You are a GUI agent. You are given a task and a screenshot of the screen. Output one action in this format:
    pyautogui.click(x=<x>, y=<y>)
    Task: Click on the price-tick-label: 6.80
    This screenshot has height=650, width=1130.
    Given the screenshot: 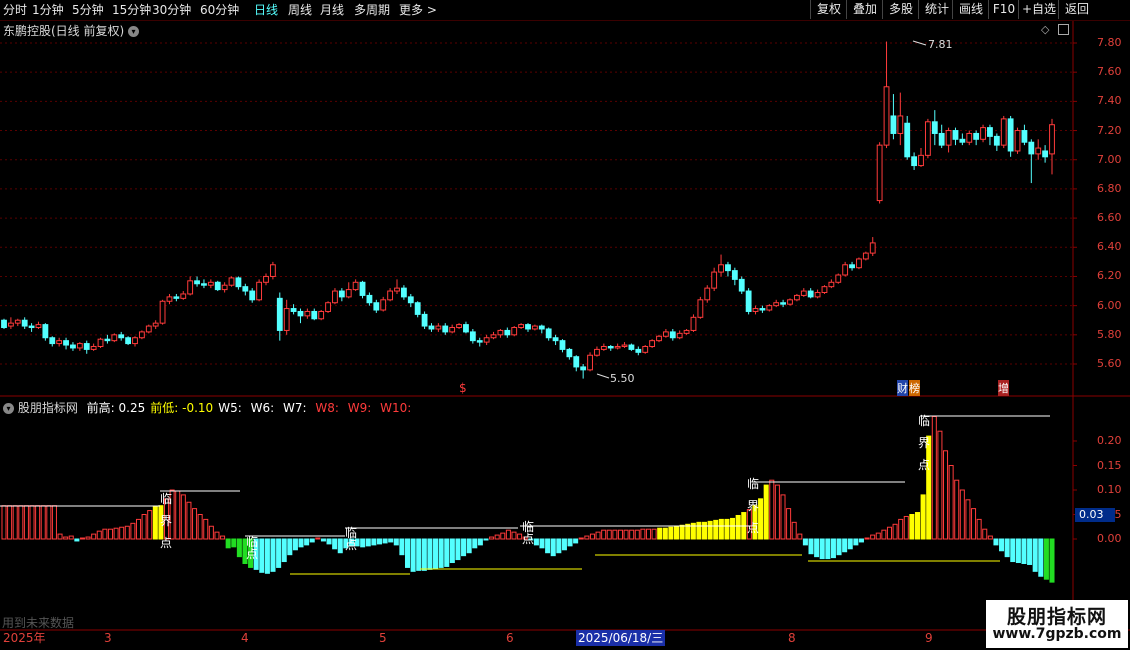 What is the action you would take?
    pyautogui.click(x=1109, y=188)
    